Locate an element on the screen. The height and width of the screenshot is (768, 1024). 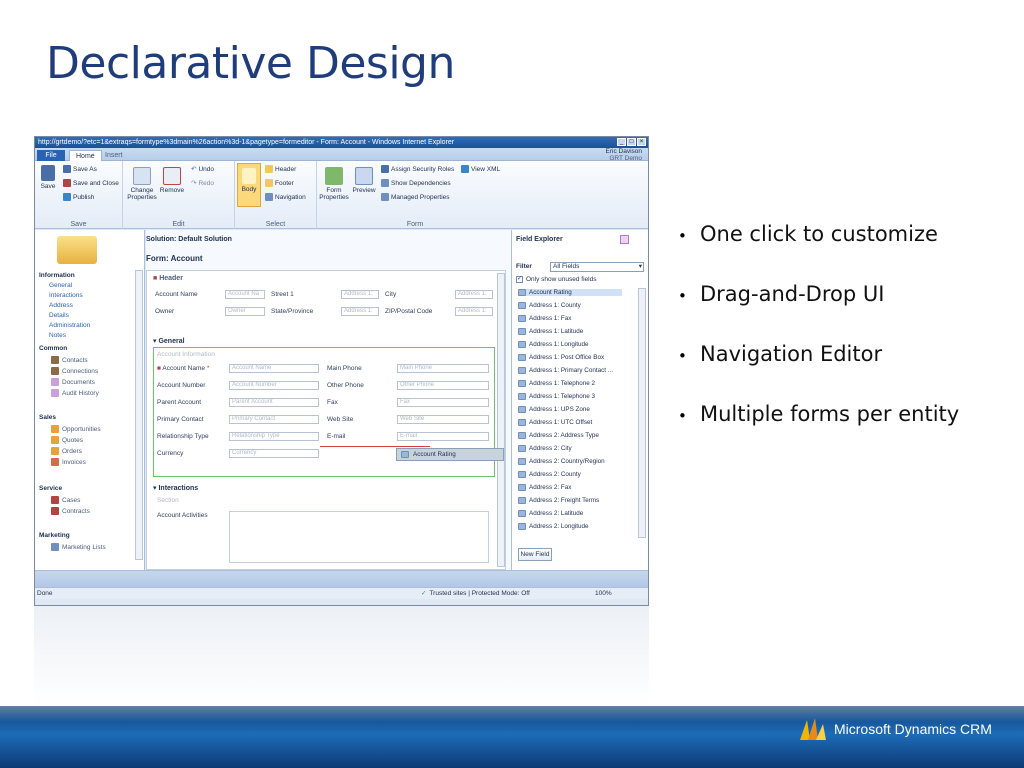
close-button: × is located at coordinates (641, 142).